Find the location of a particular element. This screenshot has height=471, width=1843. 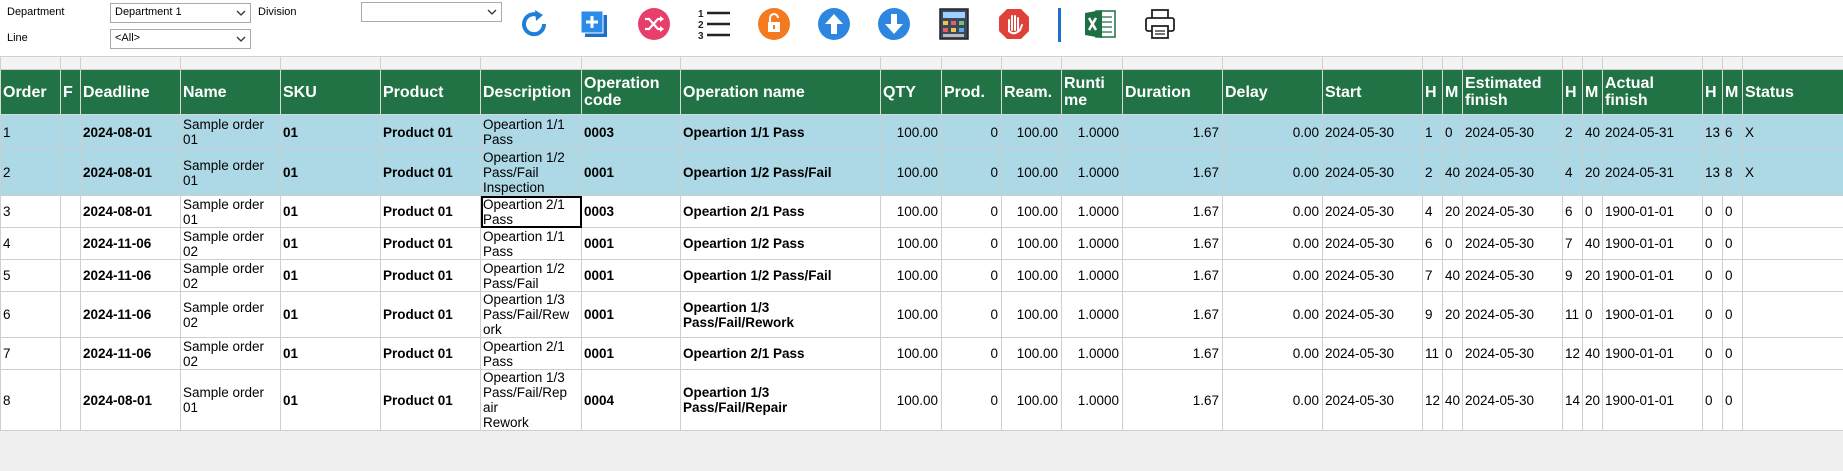

cell-start-h: 9 is located at coordinates (1432, 314).